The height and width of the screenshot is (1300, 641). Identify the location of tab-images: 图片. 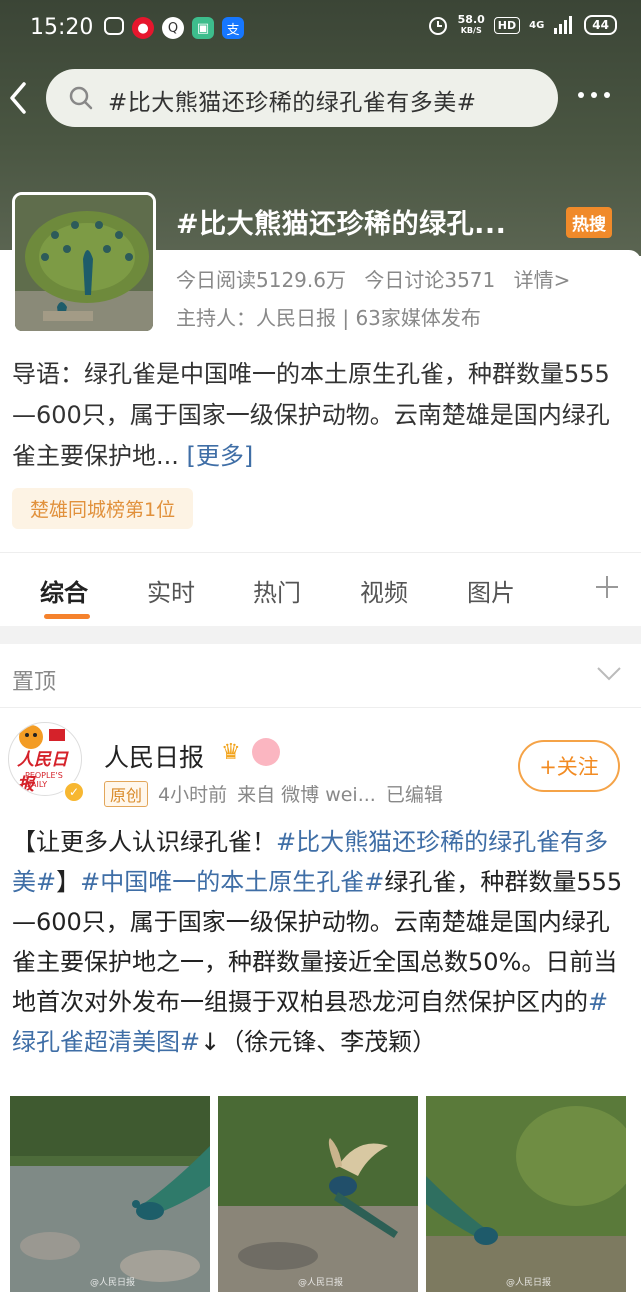
(491, 590).